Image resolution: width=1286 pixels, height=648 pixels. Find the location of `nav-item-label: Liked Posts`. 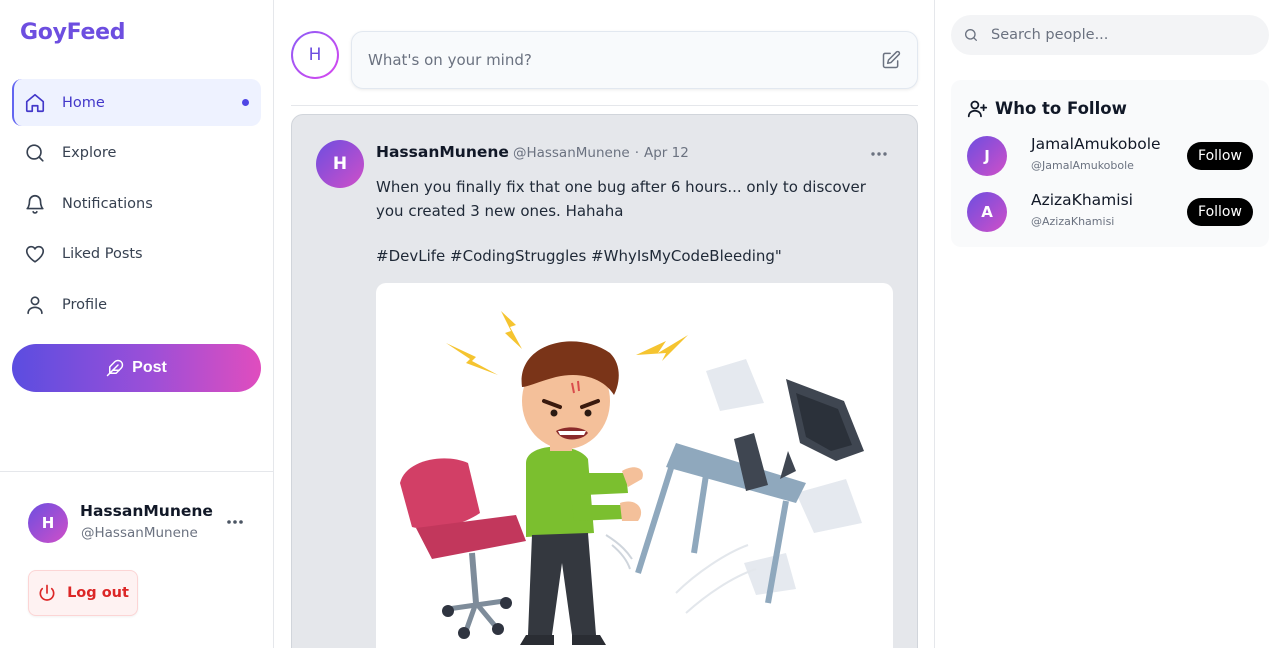

nav-item-label: Liked Posts is located at coordinates (102, 254).